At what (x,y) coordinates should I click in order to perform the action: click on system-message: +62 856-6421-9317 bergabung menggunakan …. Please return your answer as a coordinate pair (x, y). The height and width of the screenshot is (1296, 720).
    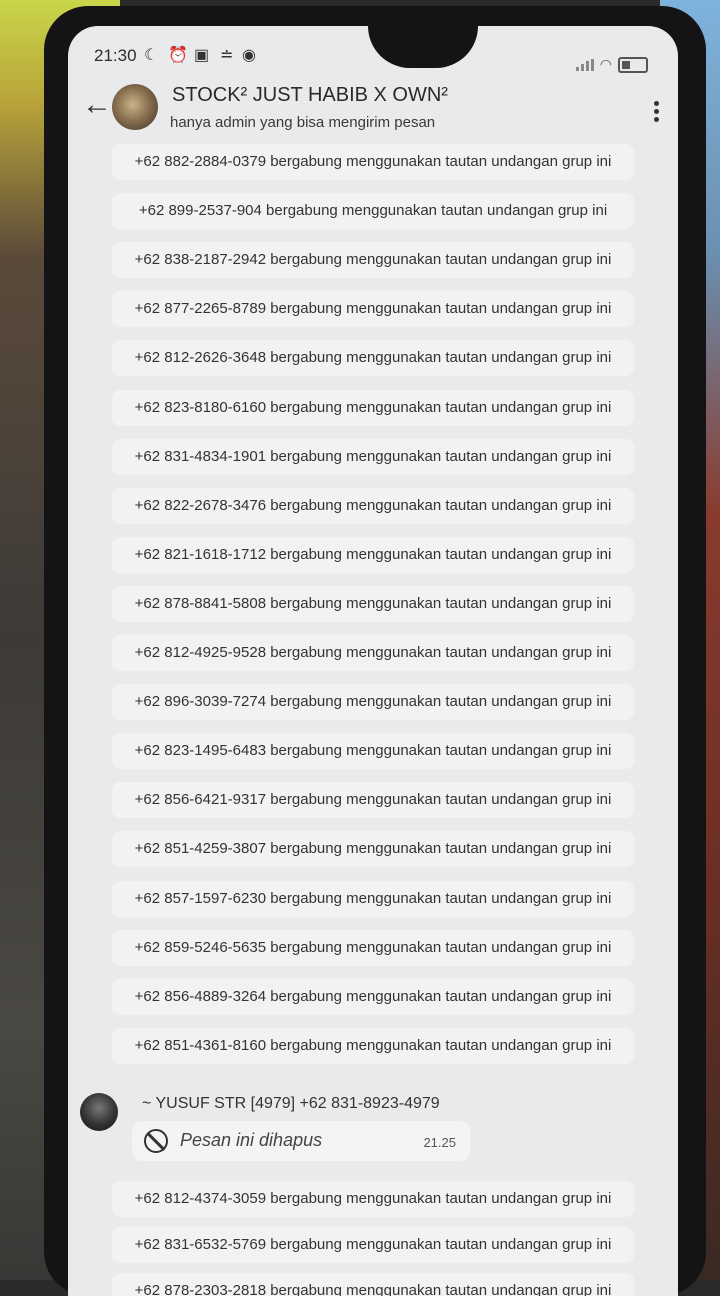
    Looking at the image, I should click on (373, 800).